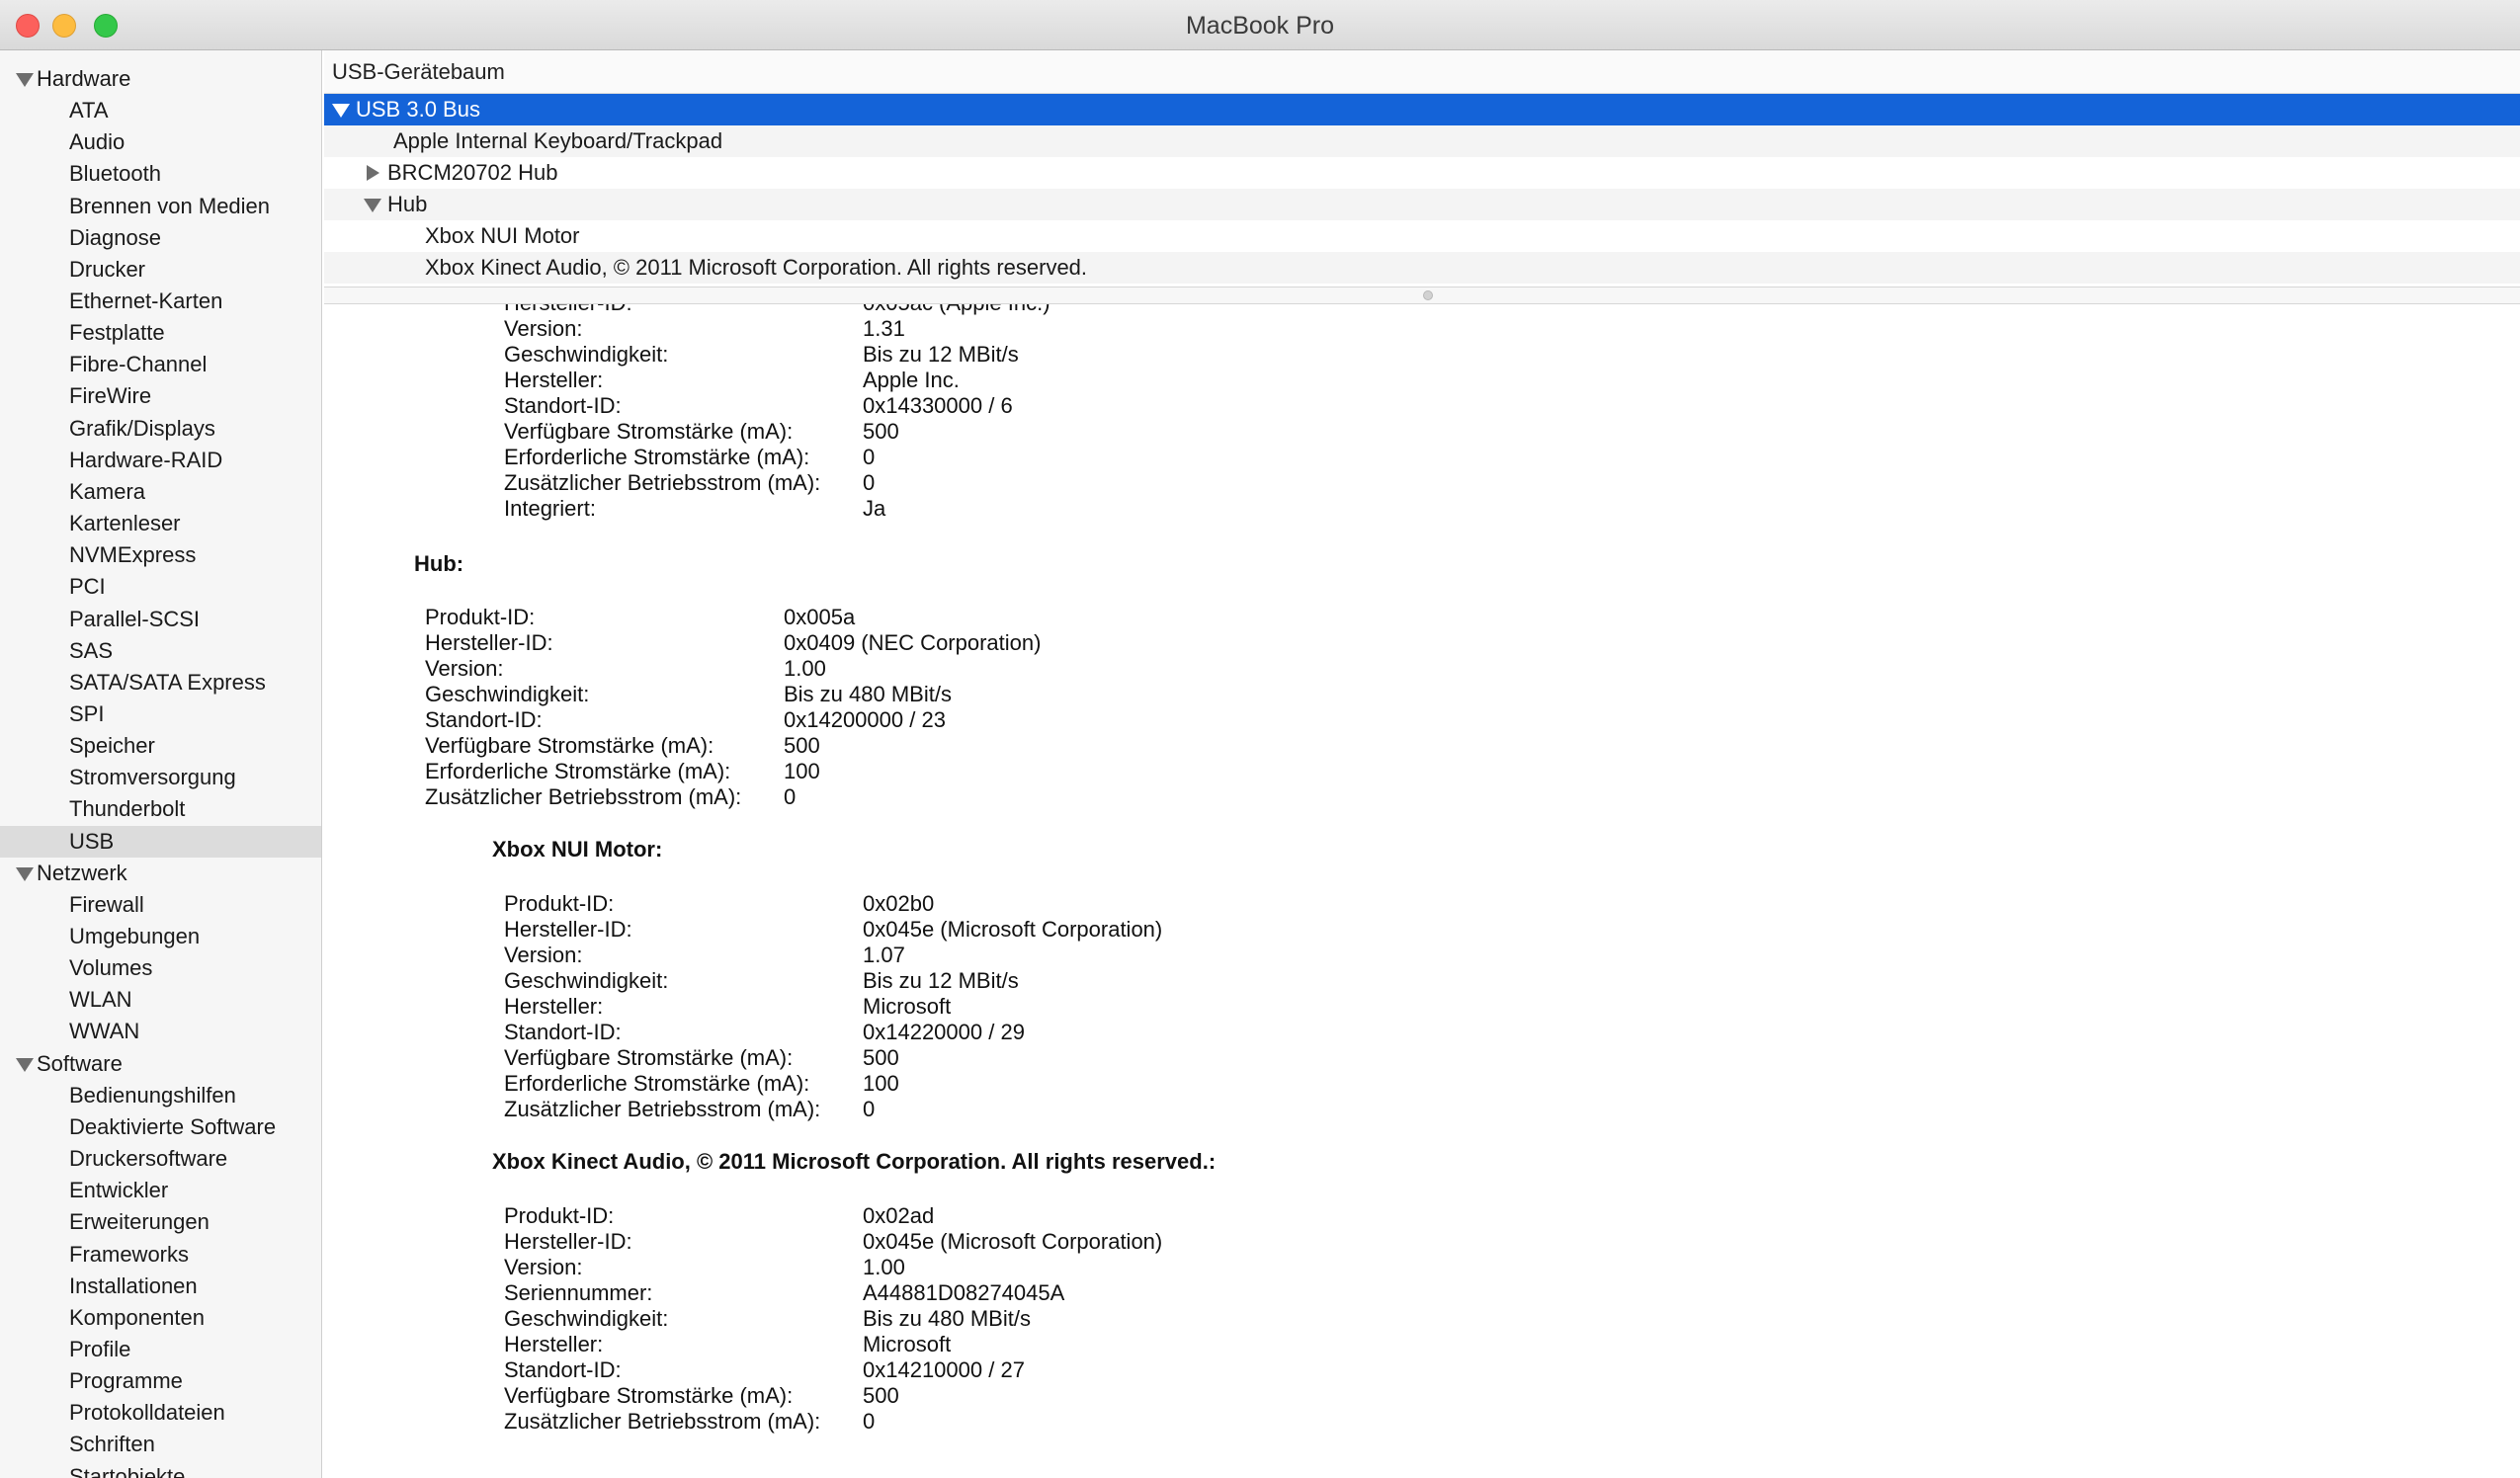 The width and height of the screenshot is (2520, 1478). What do you see at coordinates (907, 1344) in the screenshot?
I see `detail-value: Microsoft` at bounding box center [907, 1344].